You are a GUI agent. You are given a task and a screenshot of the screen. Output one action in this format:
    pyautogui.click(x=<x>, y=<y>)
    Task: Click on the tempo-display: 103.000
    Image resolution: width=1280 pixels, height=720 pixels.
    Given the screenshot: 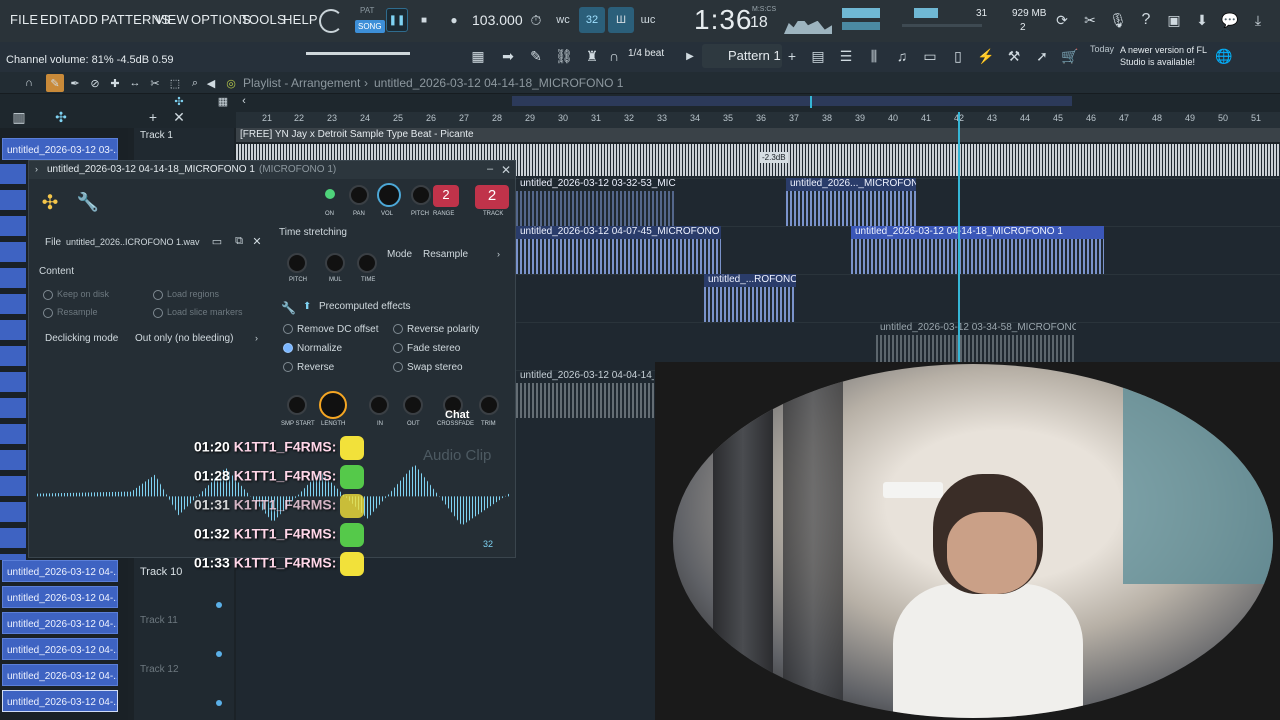 What is the action you would take?
    pyautogui.click(x=497, y=20)
    